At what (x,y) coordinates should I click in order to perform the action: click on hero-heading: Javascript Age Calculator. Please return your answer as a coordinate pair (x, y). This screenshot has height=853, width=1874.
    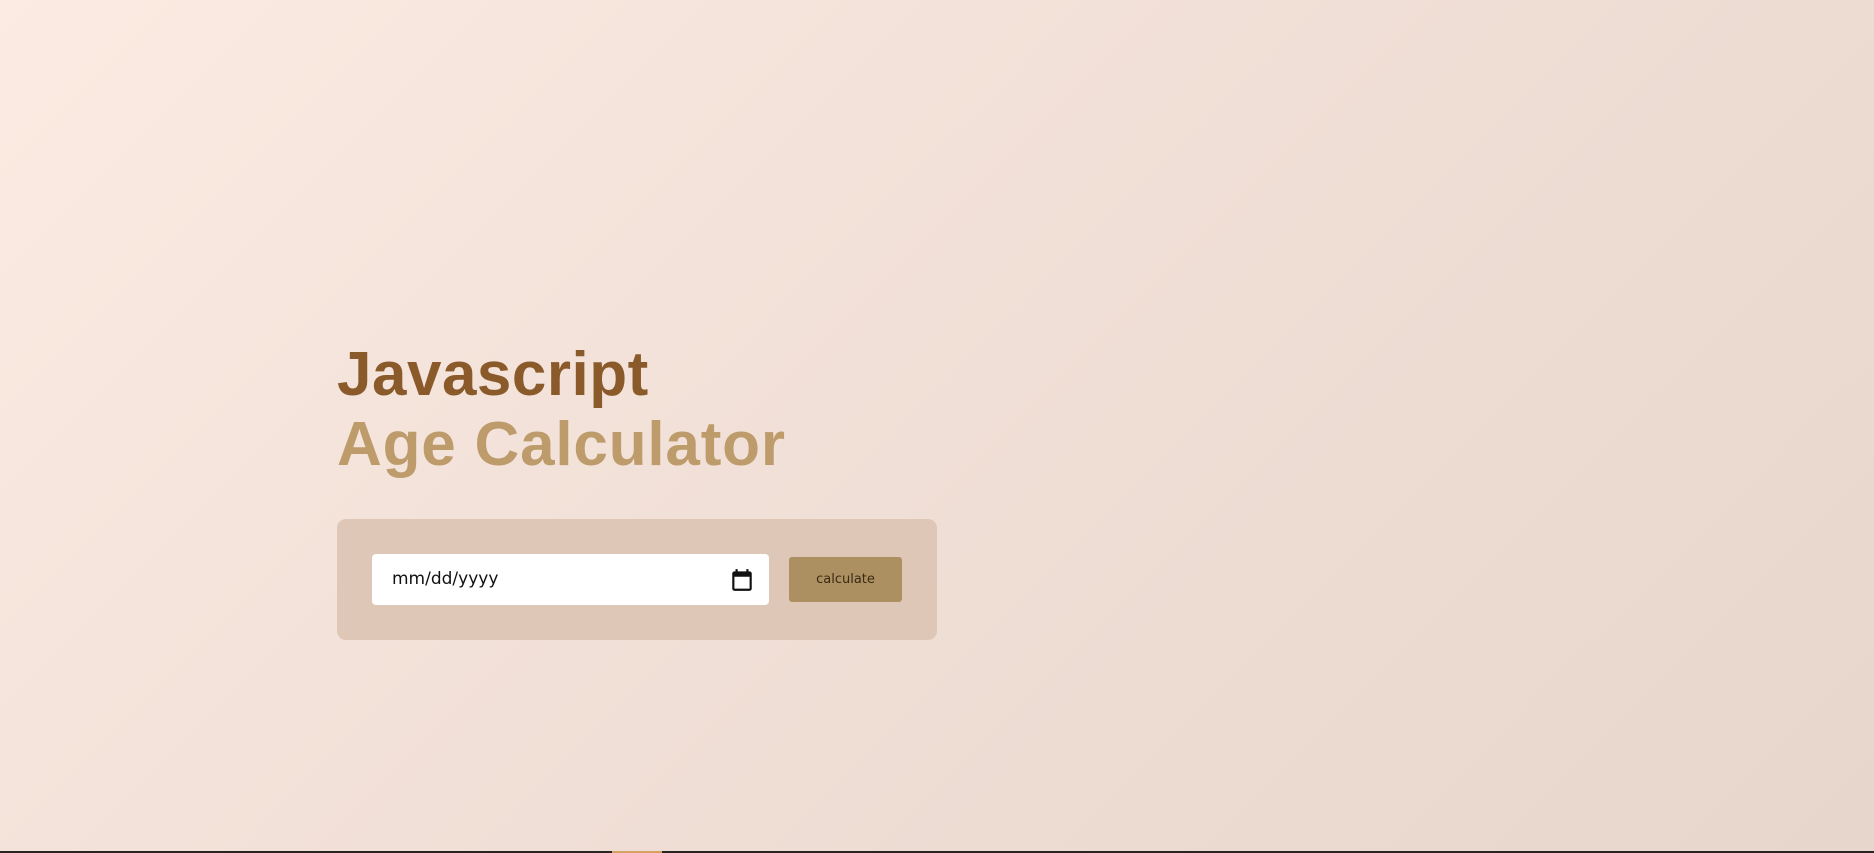
    Looking at the image, I should click on (561, 410).